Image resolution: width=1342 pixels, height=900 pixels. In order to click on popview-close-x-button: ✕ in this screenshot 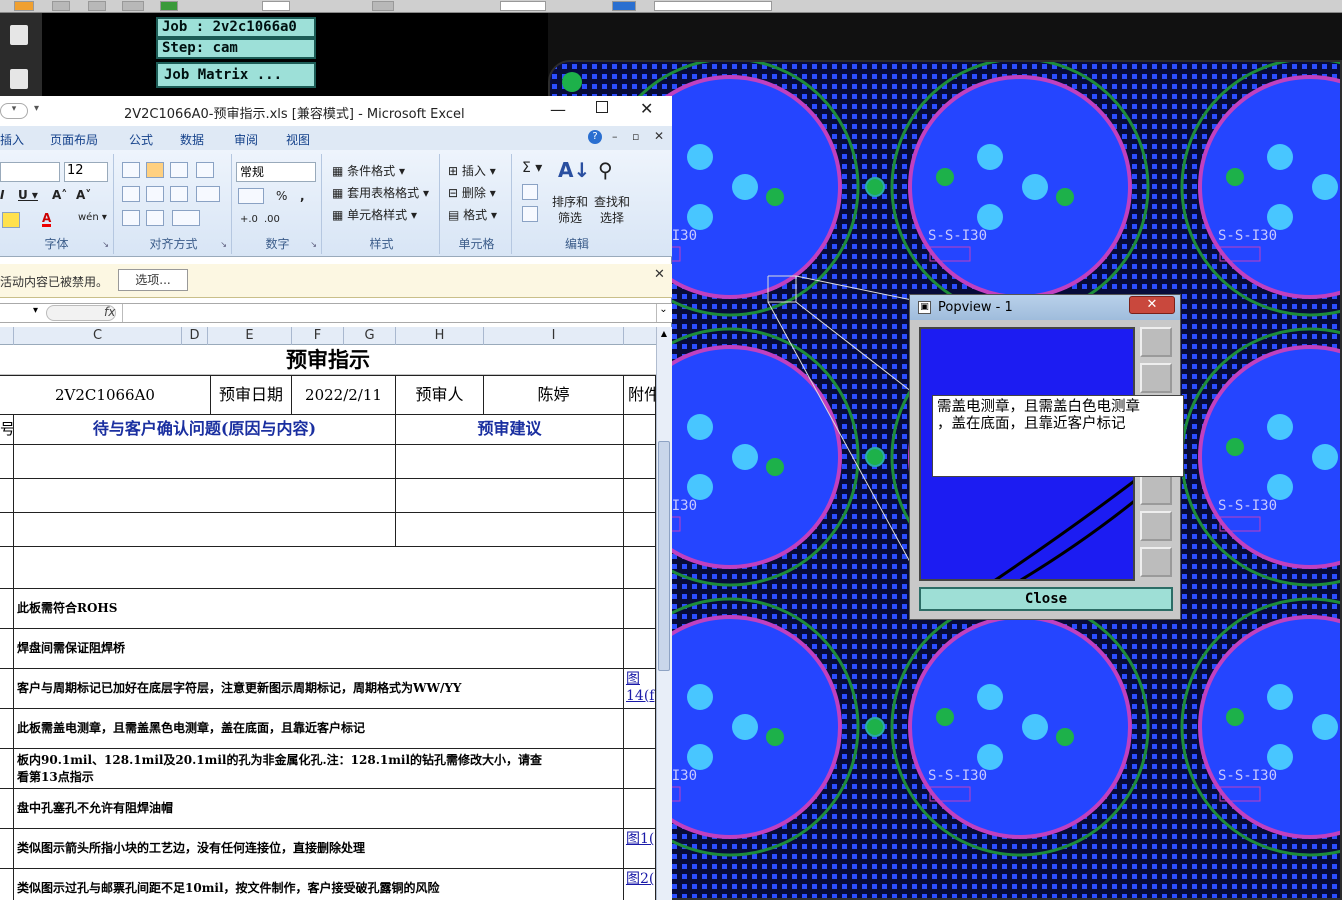, I will do `click(1152, 305)`.